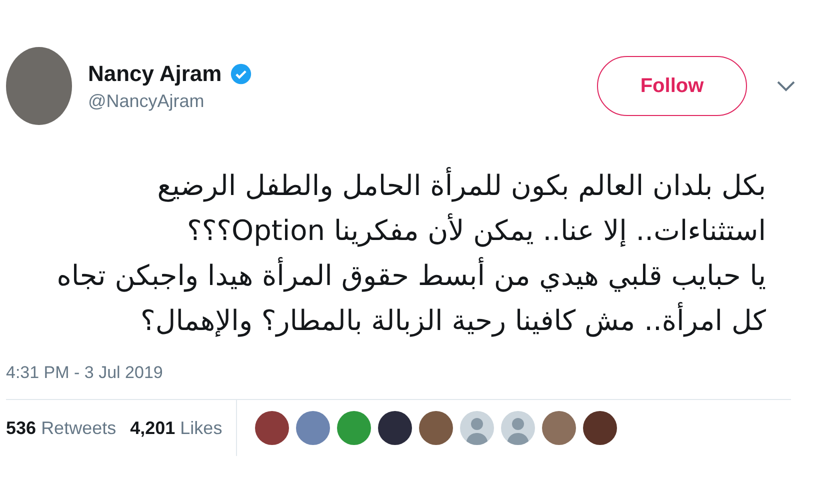 This screenshot has height=500, width=825. Describe the element at coordinates (61, 428) in the screenshot. I see `retweet-count: 536 Retweets` at that location.